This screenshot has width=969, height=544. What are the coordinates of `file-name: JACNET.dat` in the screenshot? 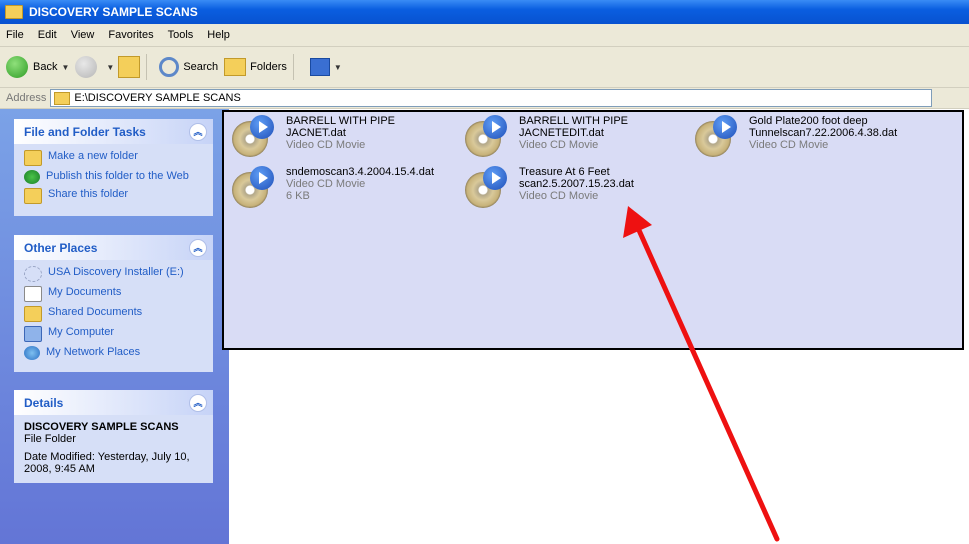 It's located at (316, 133).